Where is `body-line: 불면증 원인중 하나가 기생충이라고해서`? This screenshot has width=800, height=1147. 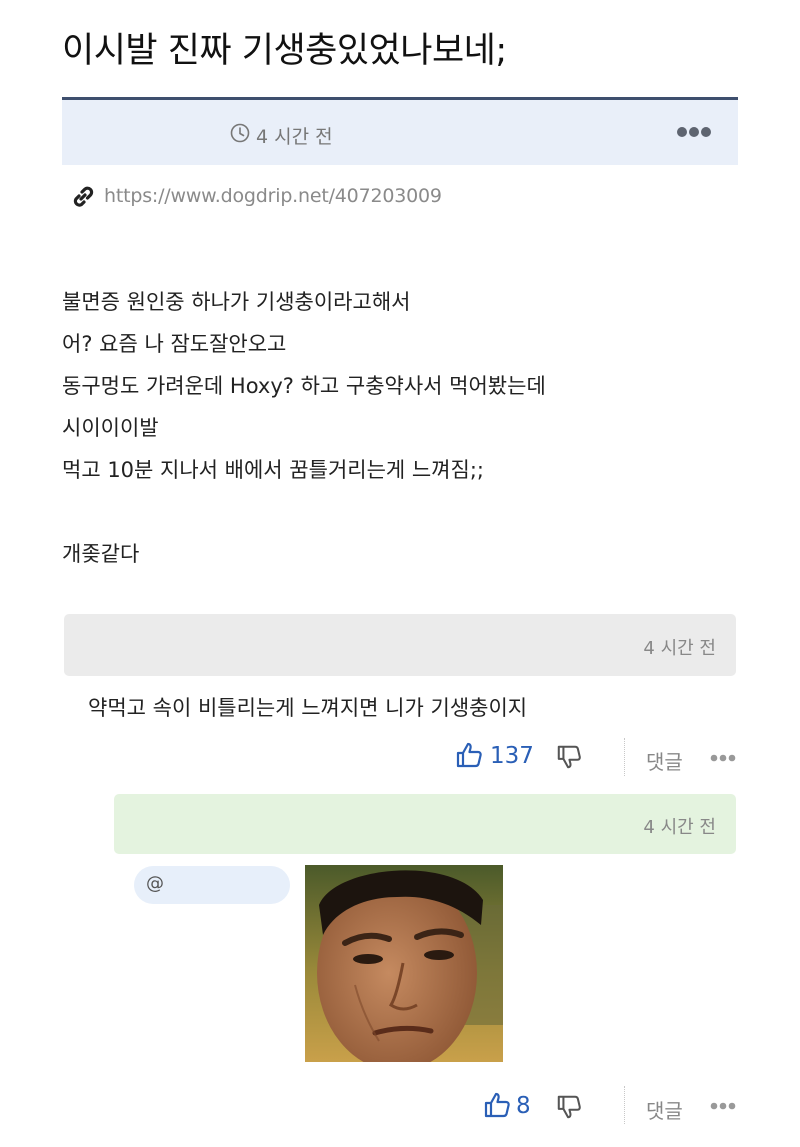
body-line: 불면증 원인중 하나가 기생충이라고해서 is located at coordinates (236, 302).